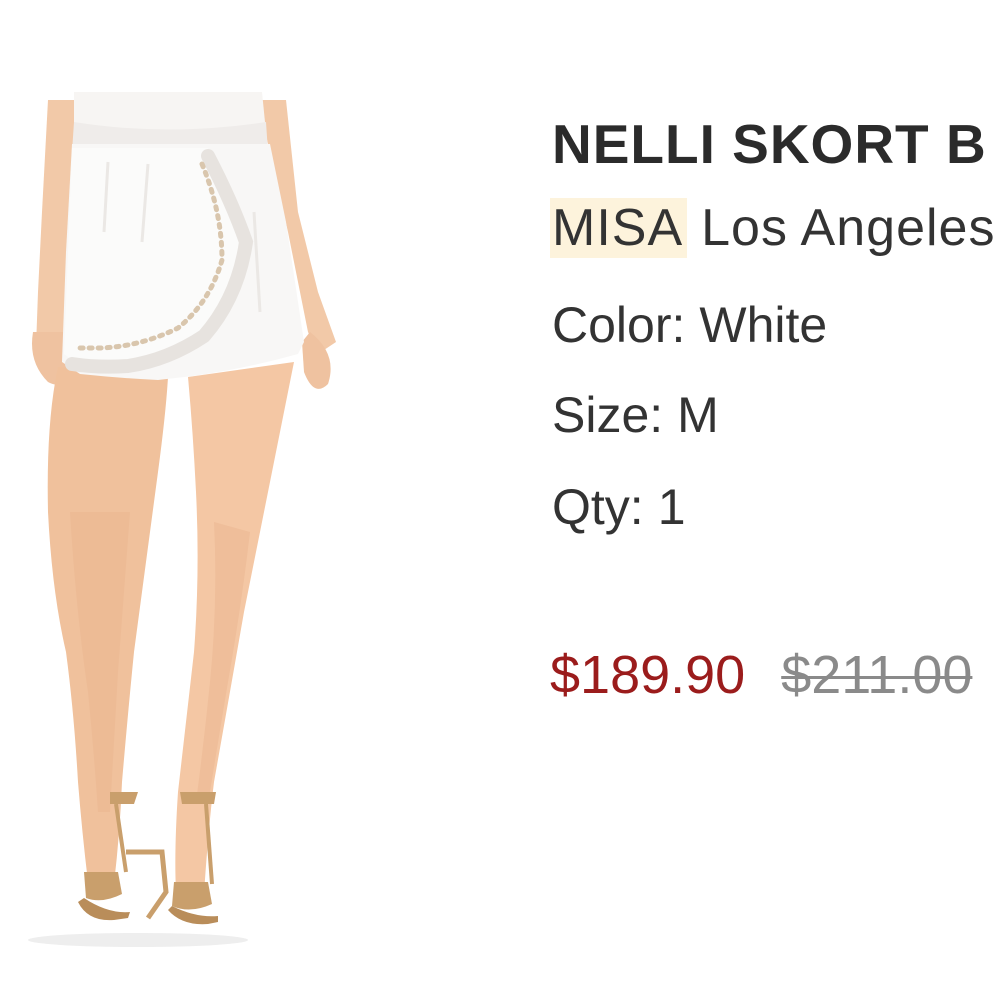 The image size is (1000, 1000). What do you see at coordinates (761, 675) in the screenshot?
I see `price-block: $189.90 $211.00` at bounding box center [761, 675].